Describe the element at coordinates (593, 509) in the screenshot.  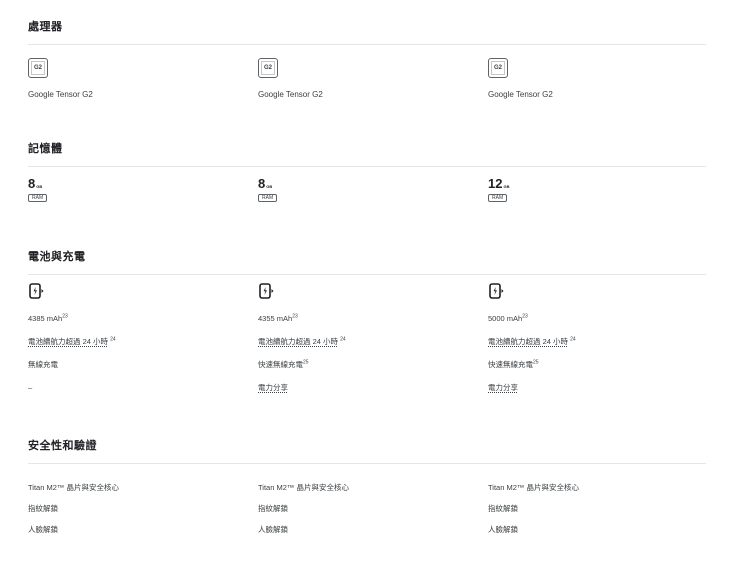
I see `security-col-3: Titan M2™ 晶片與安全核心 指紋解鎖 人臉解鎖` at that location.